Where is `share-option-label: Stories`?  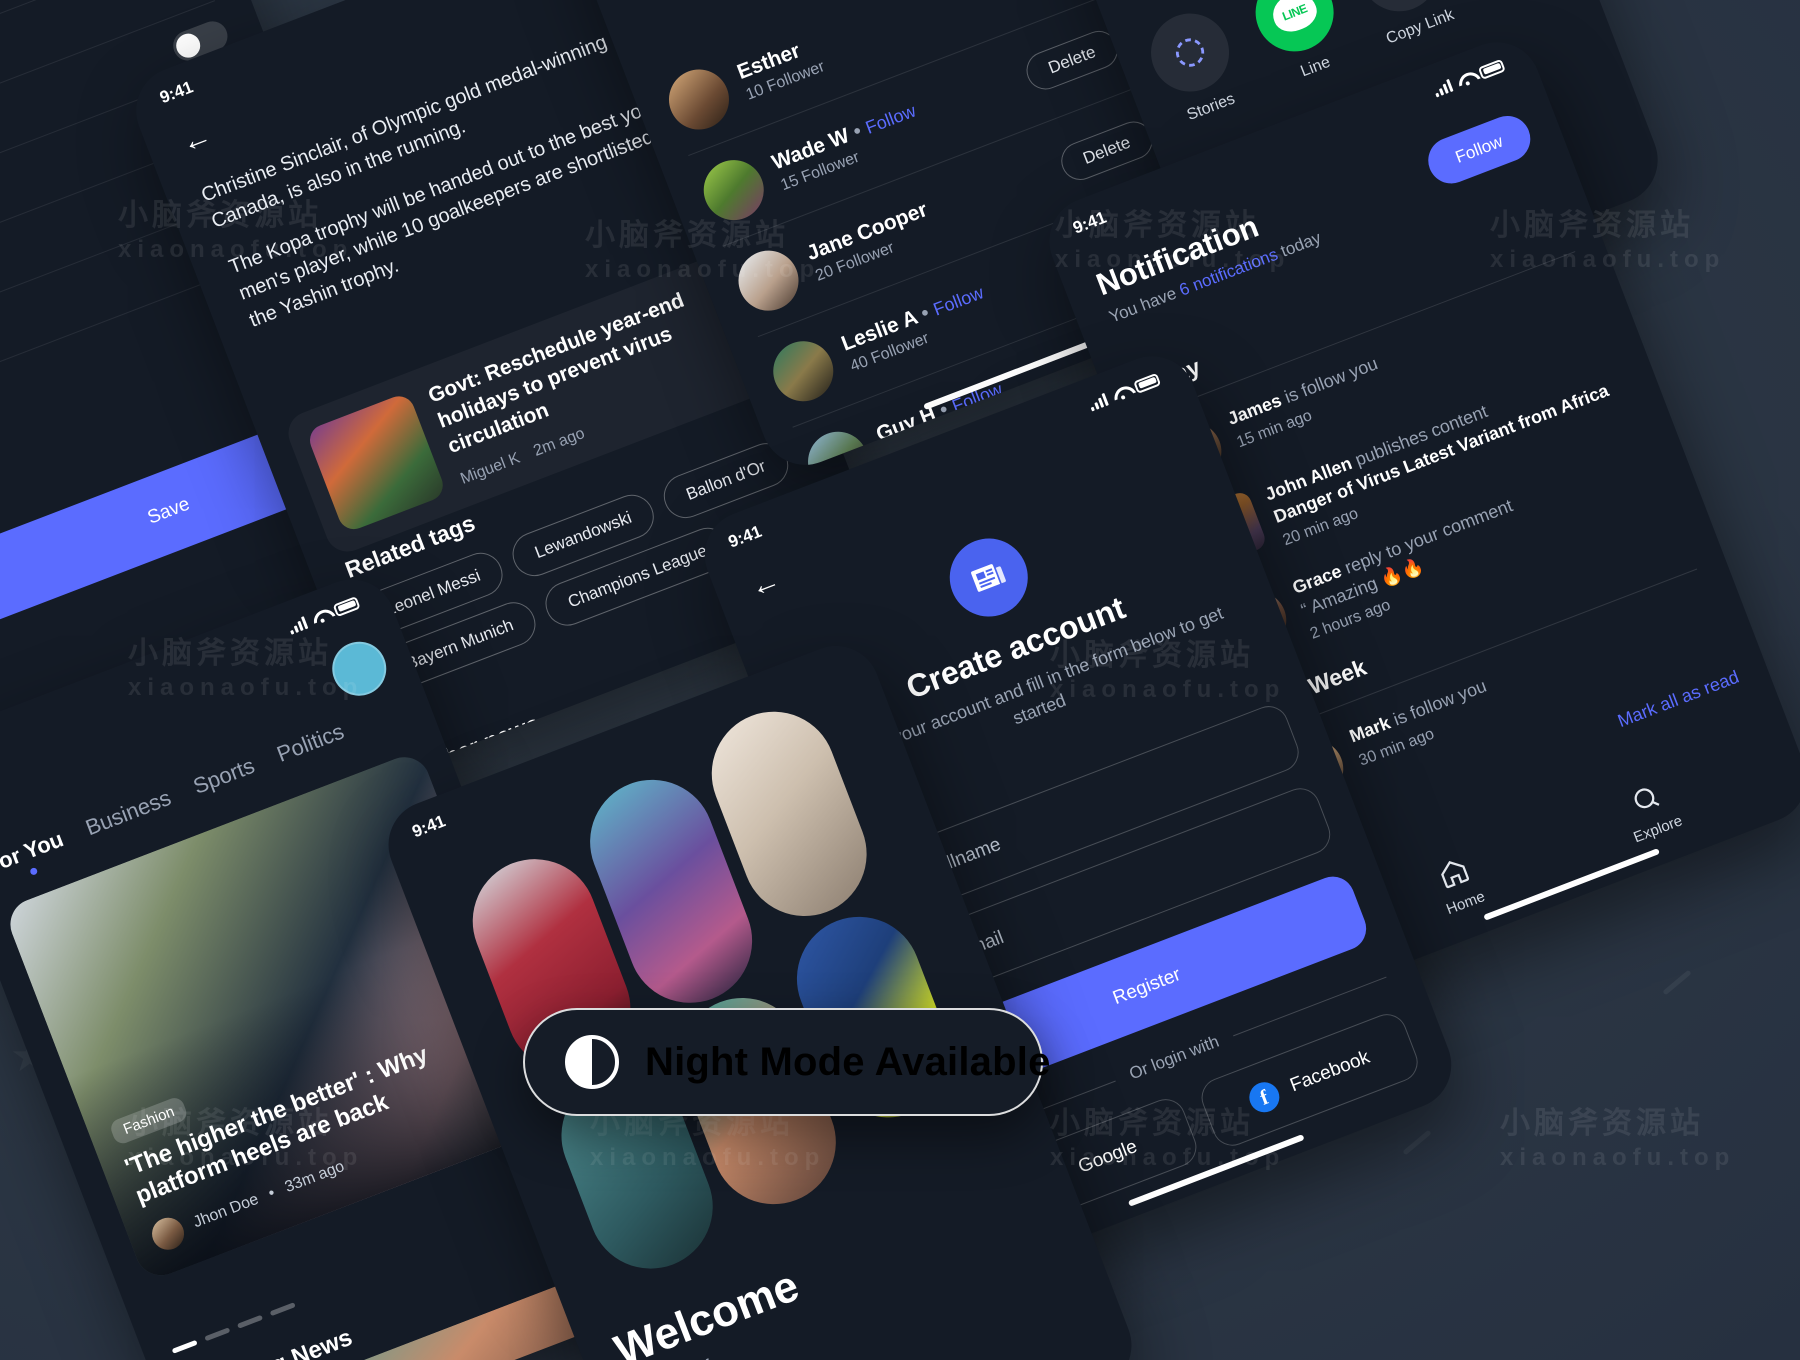
share-option-label: Stories is located at coordinates (1211, 107).